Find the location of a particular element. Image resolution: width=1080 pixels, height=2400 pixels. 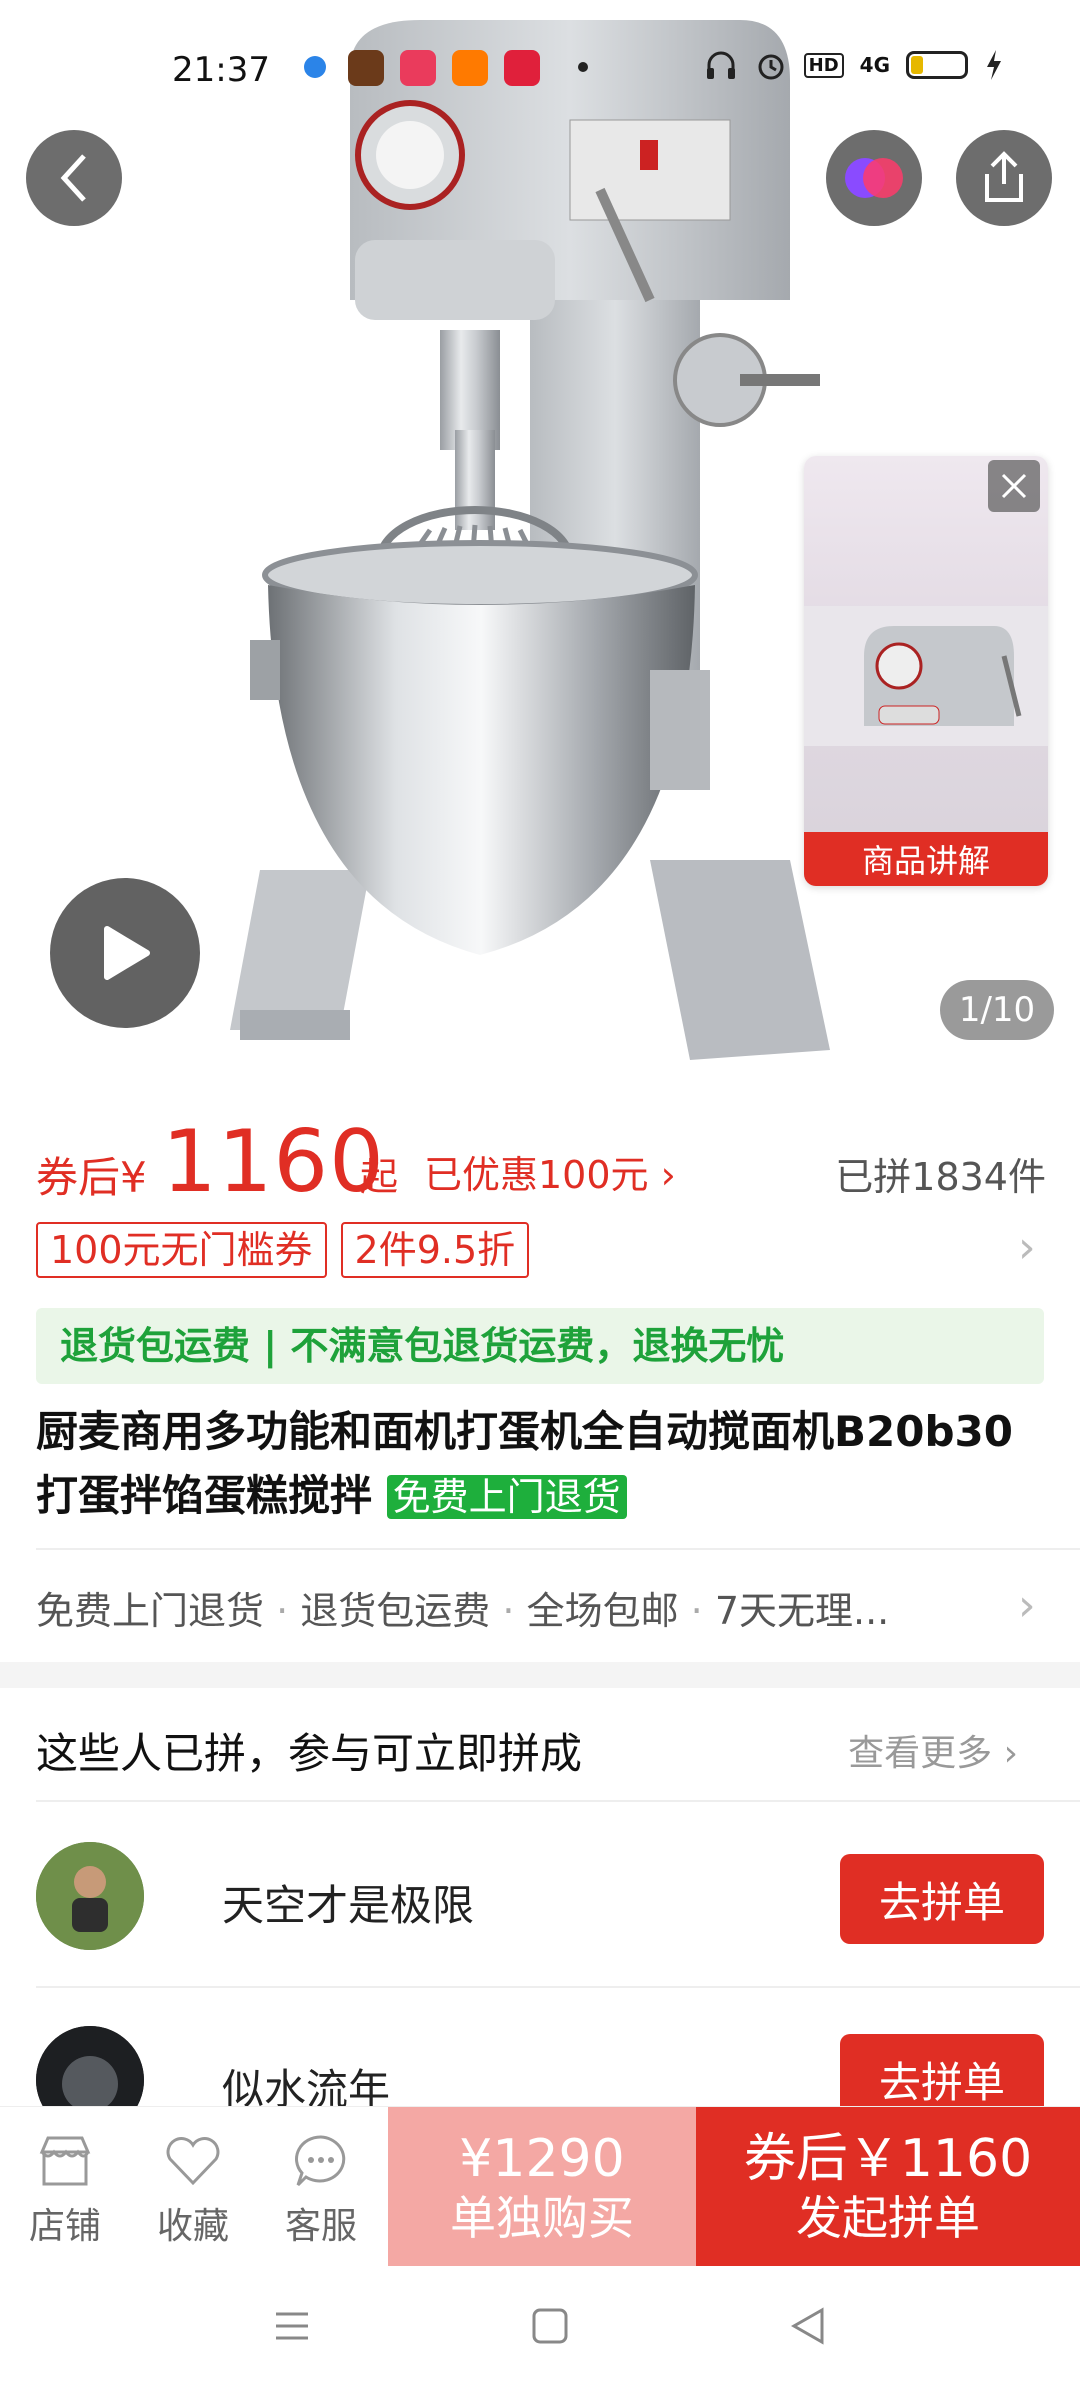

avatar-image is located at coordinates (90, 1896).